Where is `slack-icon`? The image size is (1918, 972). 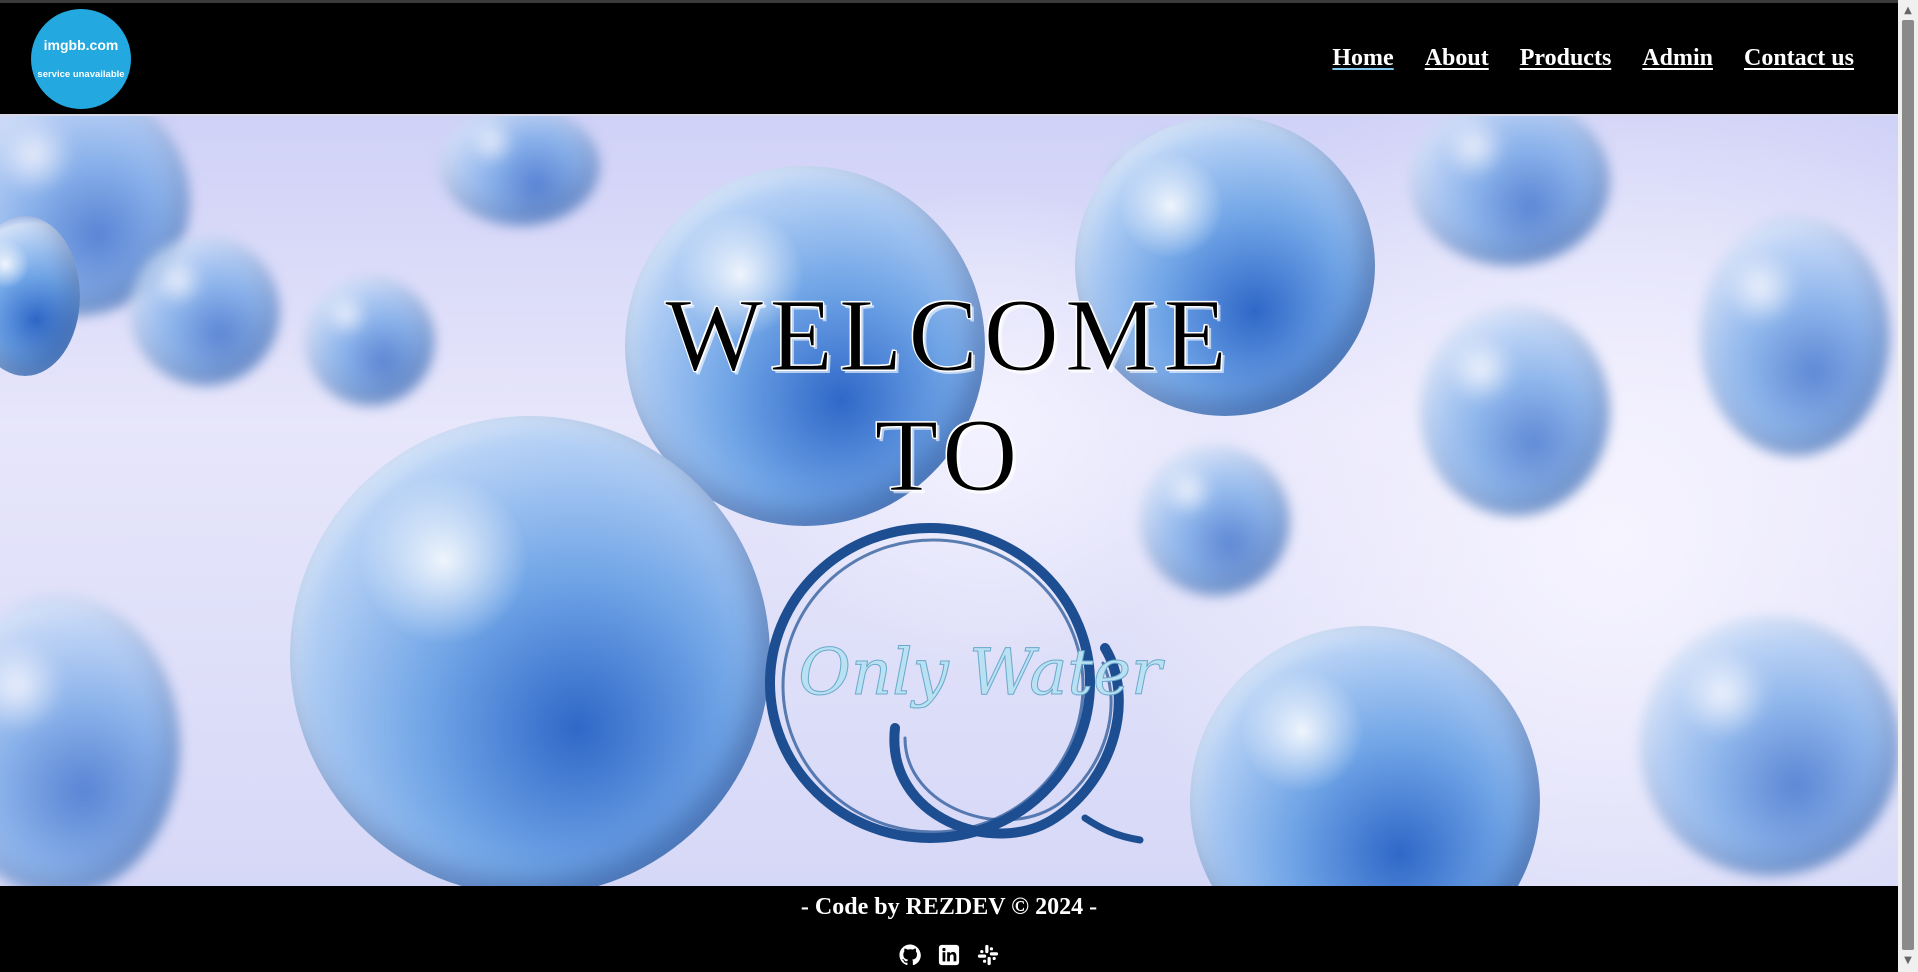 slack-icon is located at coordinates (988, 955).